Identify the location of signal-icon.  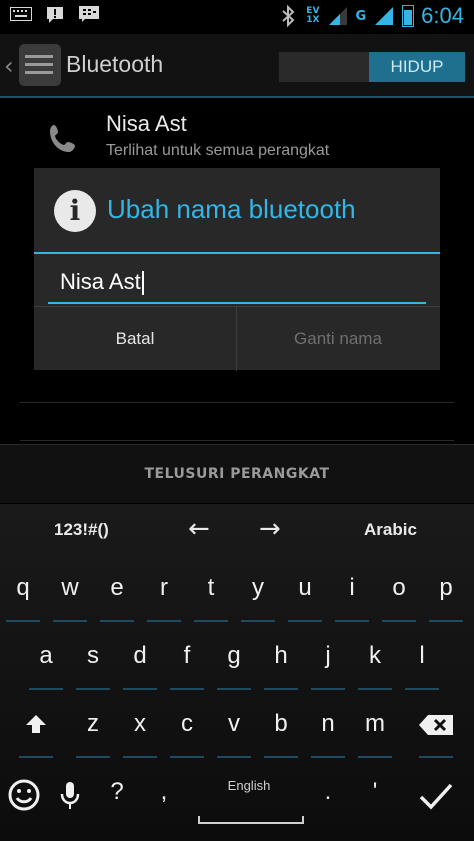
(337, 16).